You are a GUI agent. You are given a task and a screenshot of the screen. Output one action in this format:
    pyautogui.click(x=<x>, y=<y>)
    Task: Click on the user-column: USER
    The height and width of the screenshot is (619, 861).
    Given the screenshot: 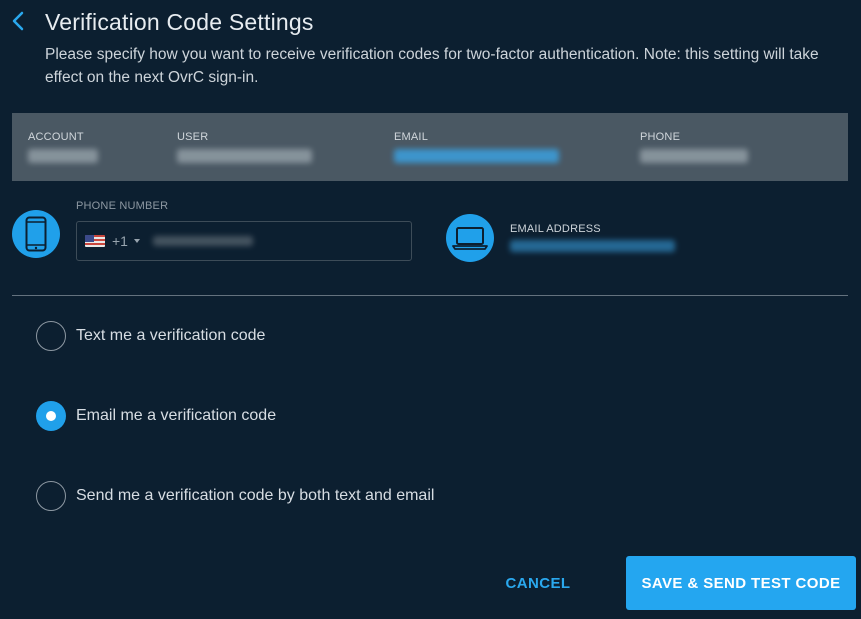 What is the action you would take?
    pyautogui.click(x=244, y=147)
    